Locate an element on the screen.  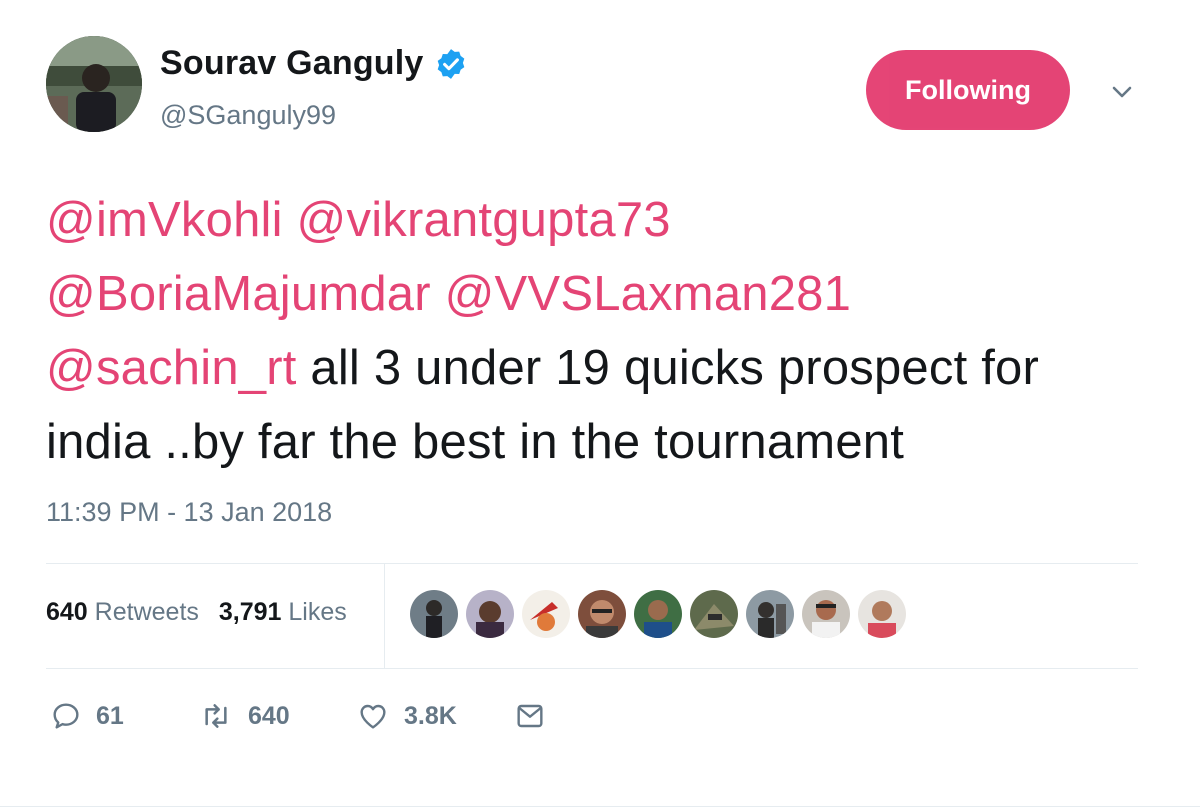
liker-avatars is located at coordinates (660, 614).